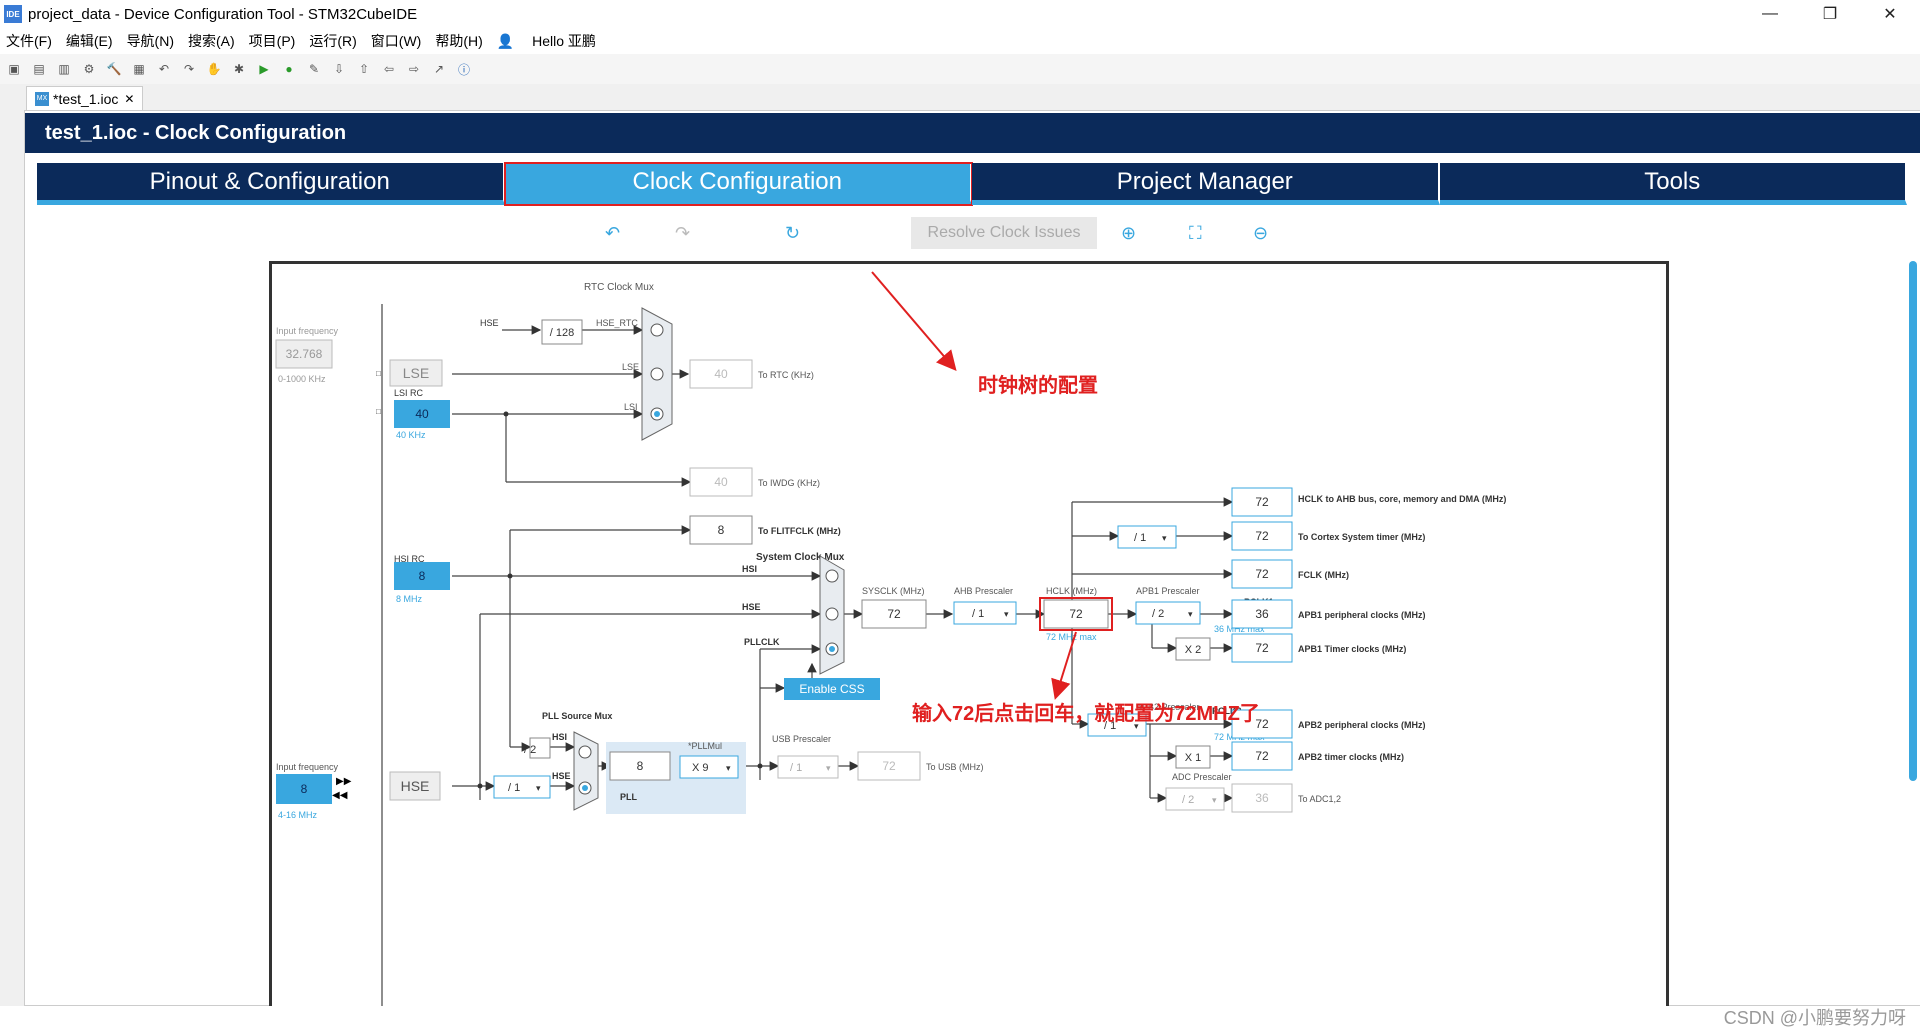 The width and height of the screenshot is (1920, 1034). What do you see at coordinates (832, 576) in the screenshot?
I see `sysmux-opt-hsi` at bounding box center [832, 576].